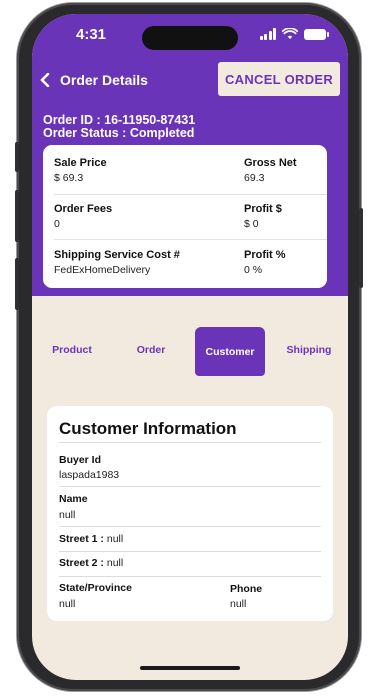 Image resolution: width=392 pixels, height=696 pixels. I want to click on order-fees-label: Order Fees, so click(83, 209).